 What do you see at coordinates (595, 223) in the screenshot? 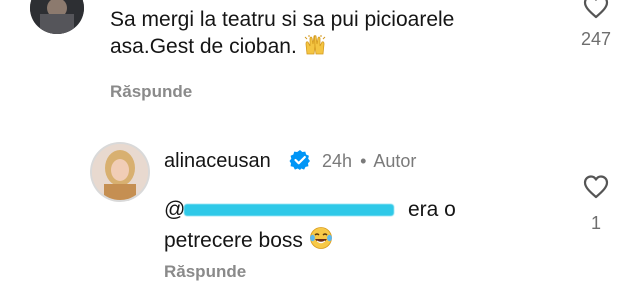
I see `like-count: 1` at bounding box center [595, 223].